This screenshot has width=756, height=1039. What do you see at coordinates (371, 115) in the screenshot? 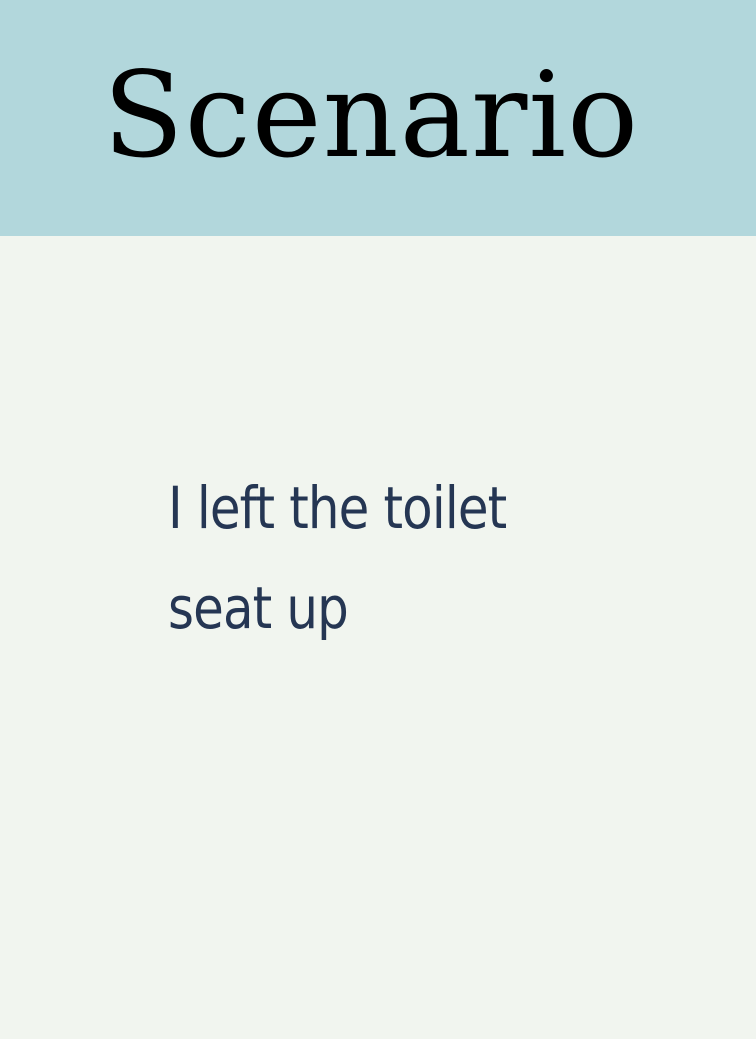
I see `card-title: Scenario` at bounding box center [371, 115].